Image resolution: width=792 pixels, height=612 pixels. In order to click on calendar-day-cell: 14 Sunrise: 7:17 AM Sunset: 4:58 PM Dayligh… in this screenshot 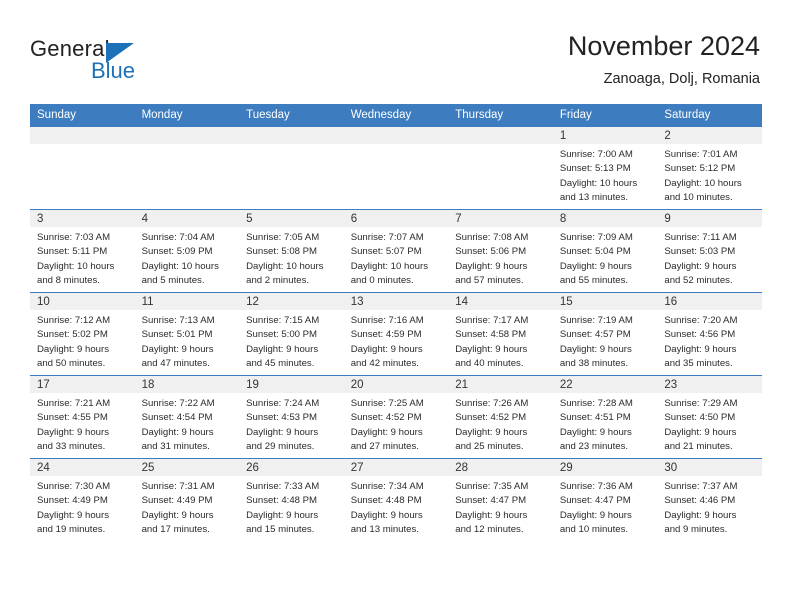, I will do `click(500, 334)`.